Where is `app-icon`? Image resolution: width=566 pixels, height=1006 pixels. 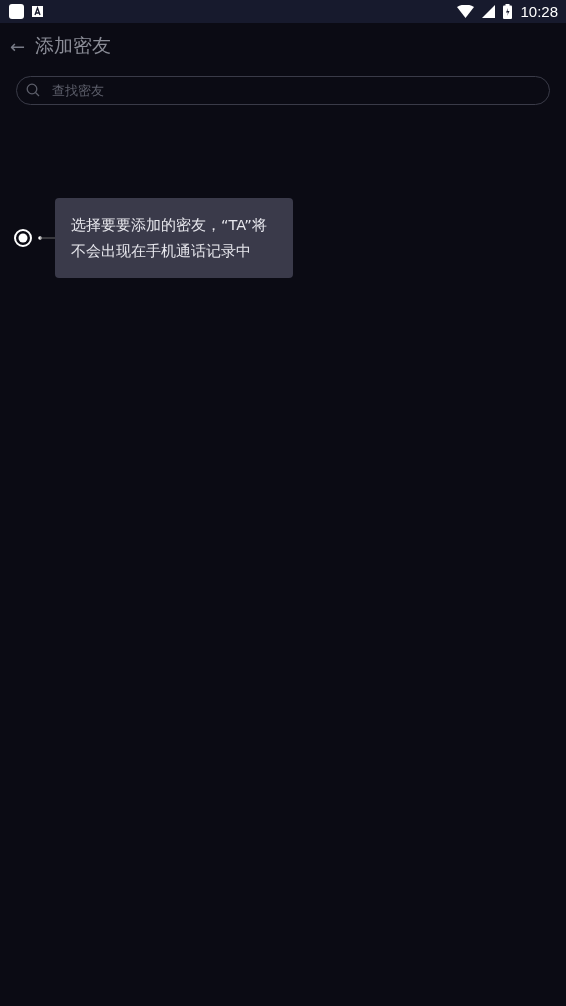 app-icon is located at coordinates (16, 11).